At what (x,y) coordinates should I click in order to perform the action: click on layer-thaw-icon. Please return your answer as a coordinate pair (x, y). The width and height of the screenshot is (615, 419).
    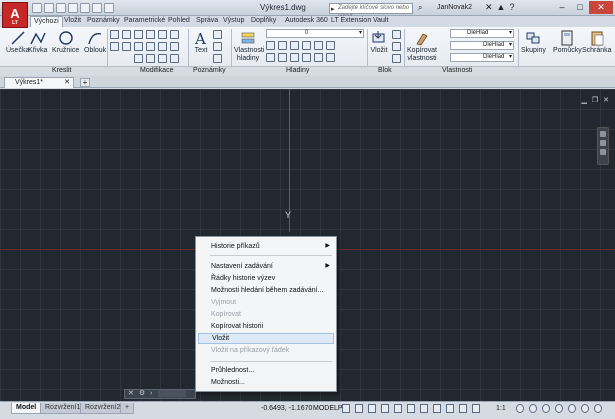
    Looking at the image, I should click on (330, 57).